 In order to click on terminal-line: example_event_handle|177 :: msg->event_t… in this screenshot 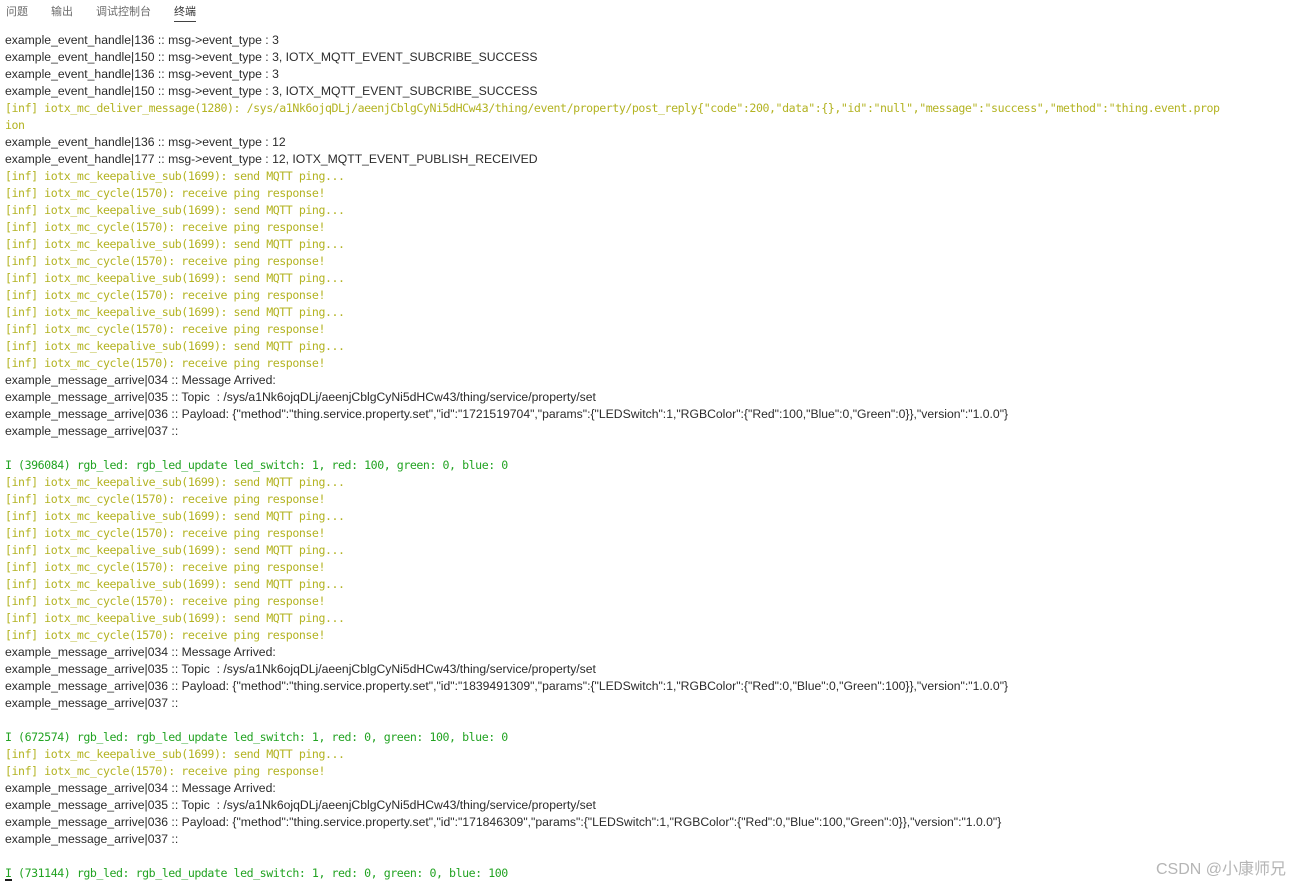, I will do `click(271, 159)`.